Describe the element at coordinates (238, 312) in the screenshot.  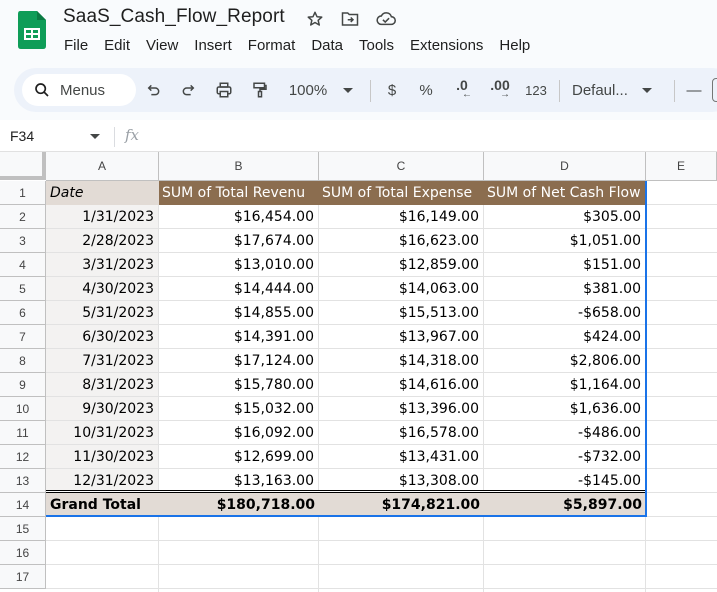
I see `value-cell: $14,855.00` at that location.